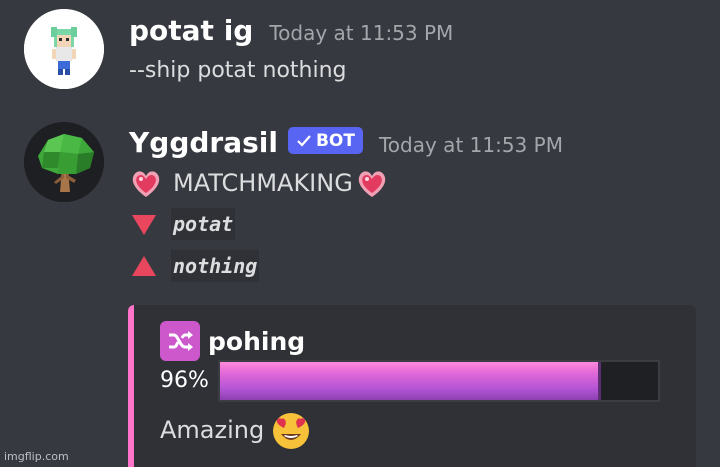 The width and height of the screenshot is (720, 467). I want to click on pixel-character-icon, so click(64, 49).